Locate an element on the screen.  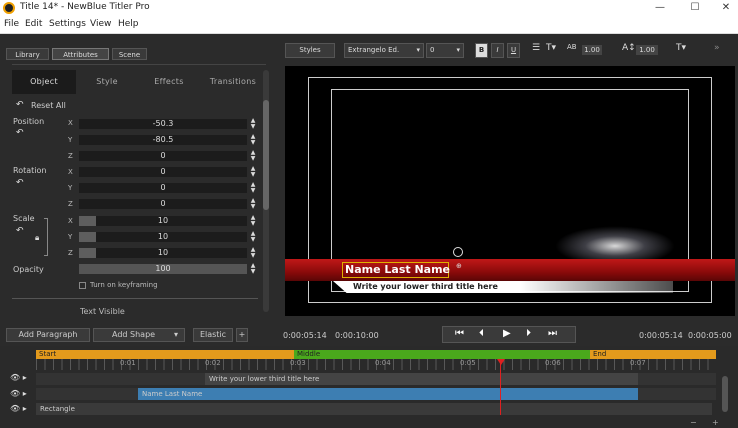
position-label: Position is located at coordinates (29, 121).